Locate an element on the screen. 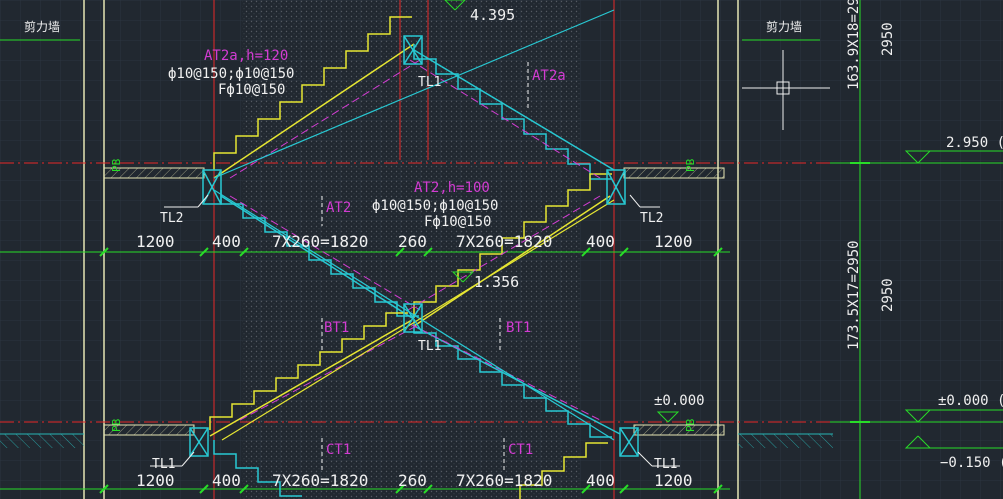 The image size is (1003, 499). dim-2950-top: 2950 is located at coordinates (888, 39).